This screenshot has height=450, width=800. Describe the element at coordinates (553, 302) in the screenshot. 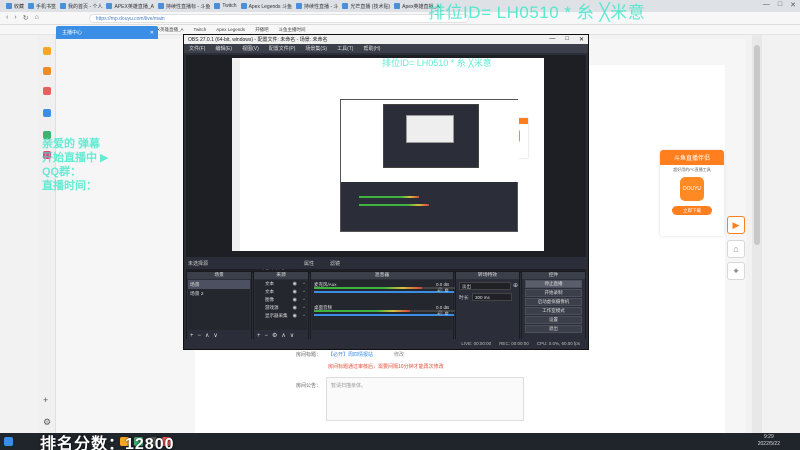

I see `control-button: 启动虚拟摄像机` at that location.